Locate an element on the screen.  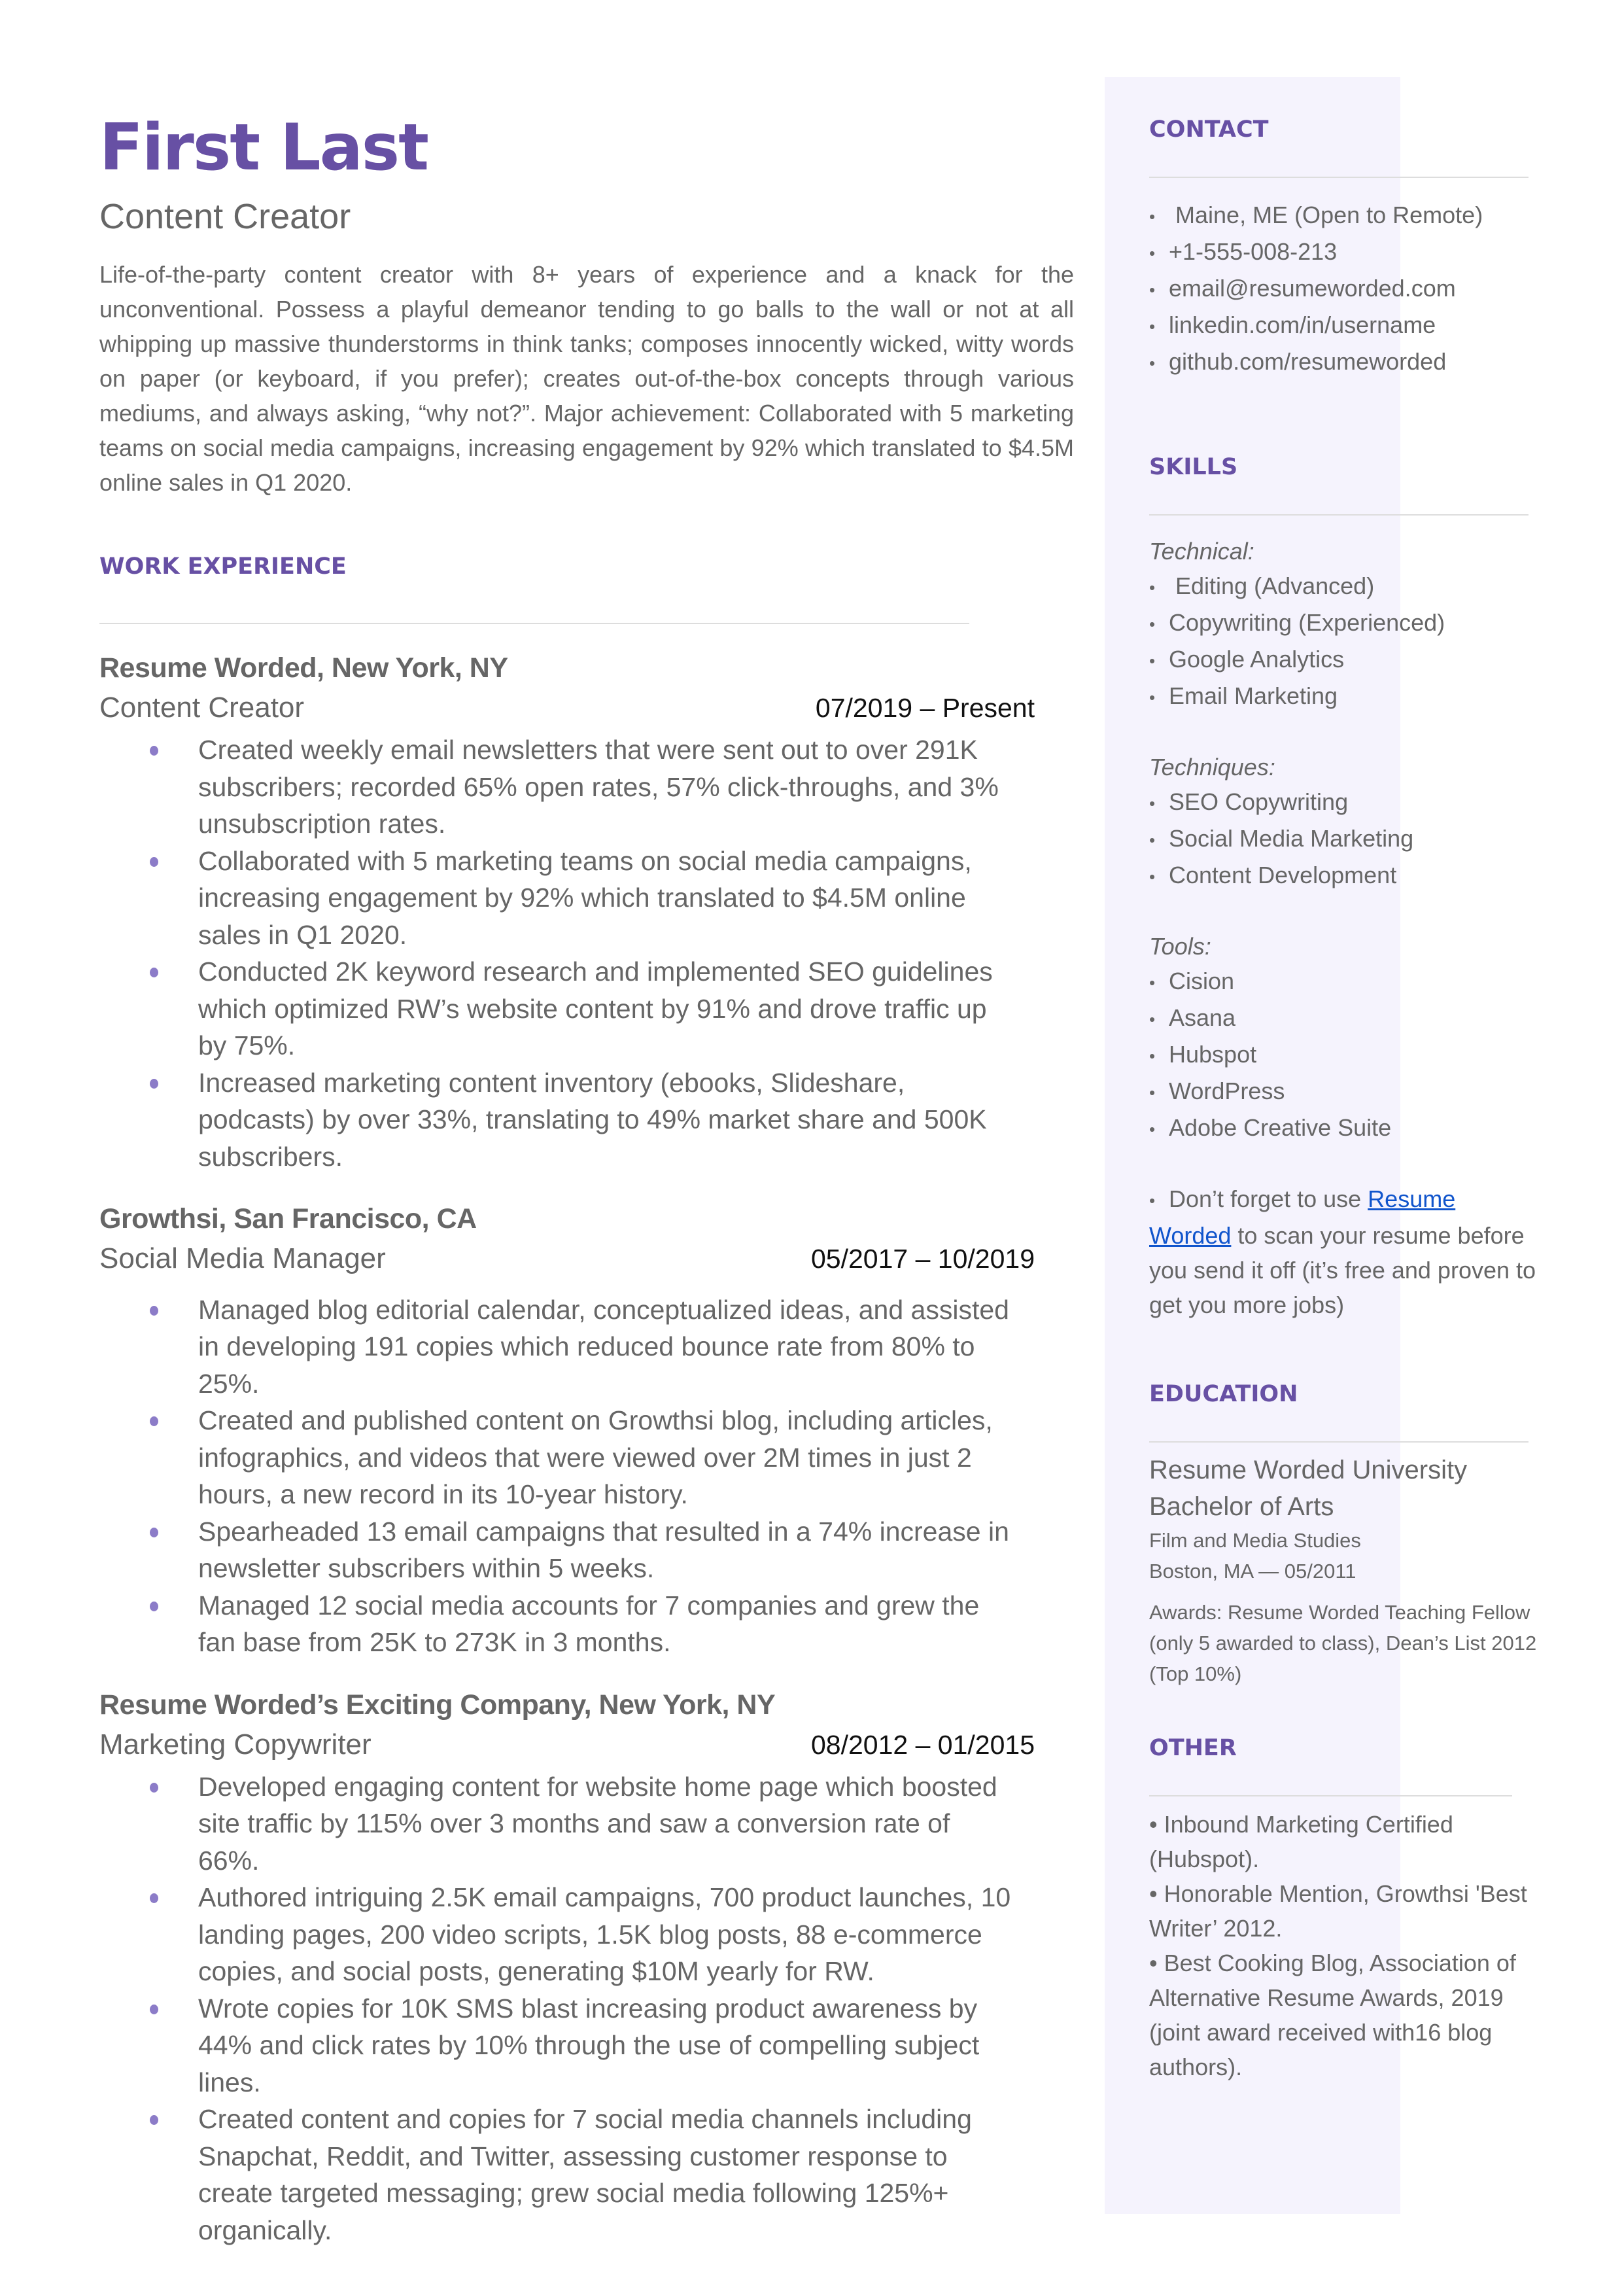
skill-item: • Copywriting (Experienced) is located at coordinates (1345, 623).